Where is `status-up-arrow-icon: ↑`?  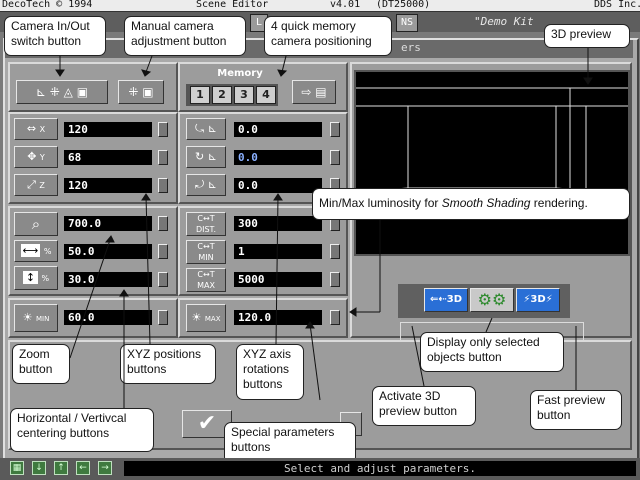 status-up-arrow-icon: ↑ is located at coordinates (61, 468).